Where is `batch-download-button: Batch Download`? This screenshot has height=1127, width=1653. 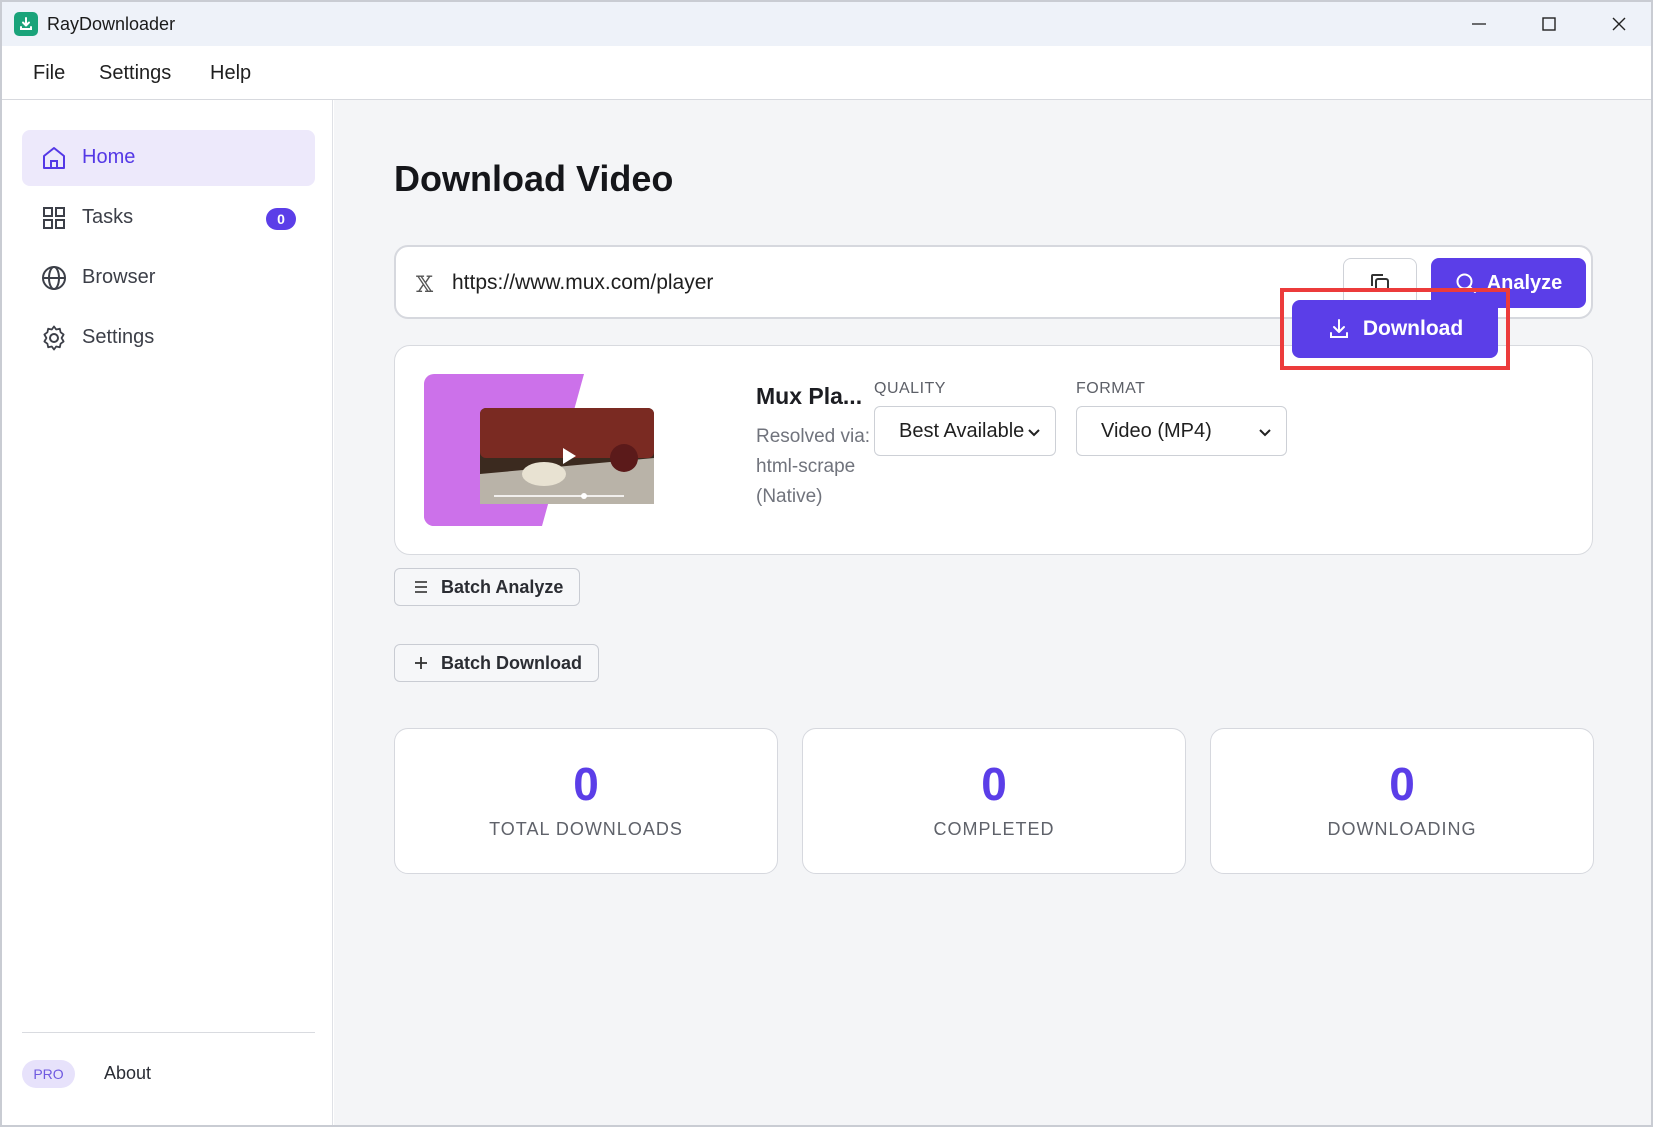
batch-download-button: Batch Download is located at coordinates (497, 663).